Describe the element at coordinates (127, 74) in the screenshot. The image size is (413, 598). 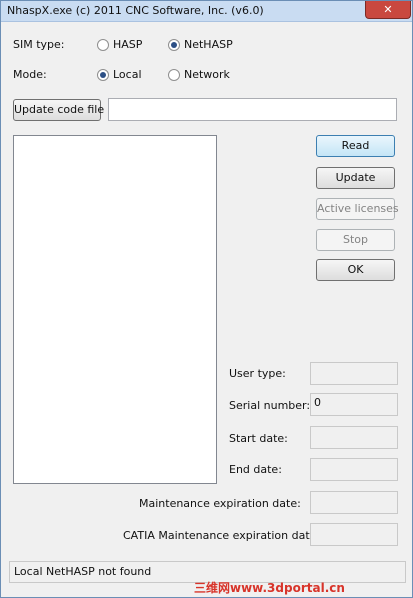
I see `radio-local-label: Local` at that location.